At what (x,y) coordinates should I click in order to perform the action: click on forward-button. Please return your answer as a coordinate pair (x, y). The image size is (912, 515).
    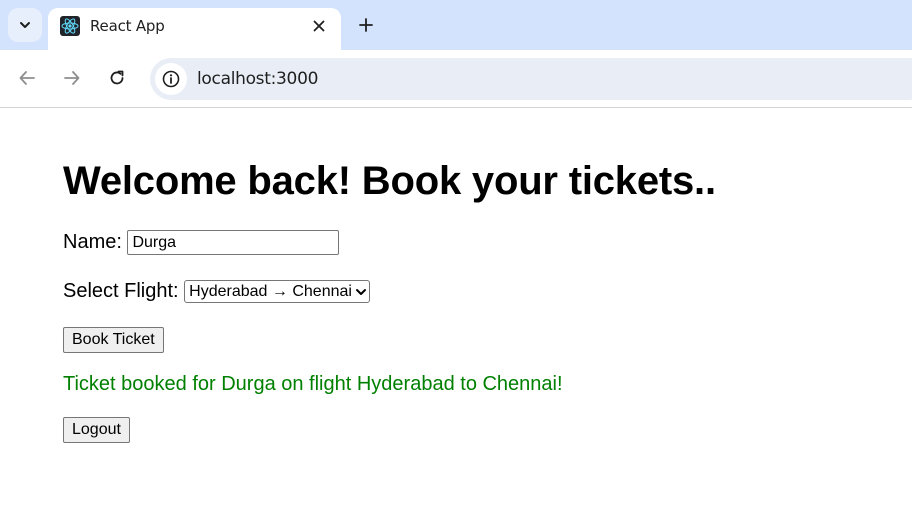
    Looking at the image, I should click on (72, 78).